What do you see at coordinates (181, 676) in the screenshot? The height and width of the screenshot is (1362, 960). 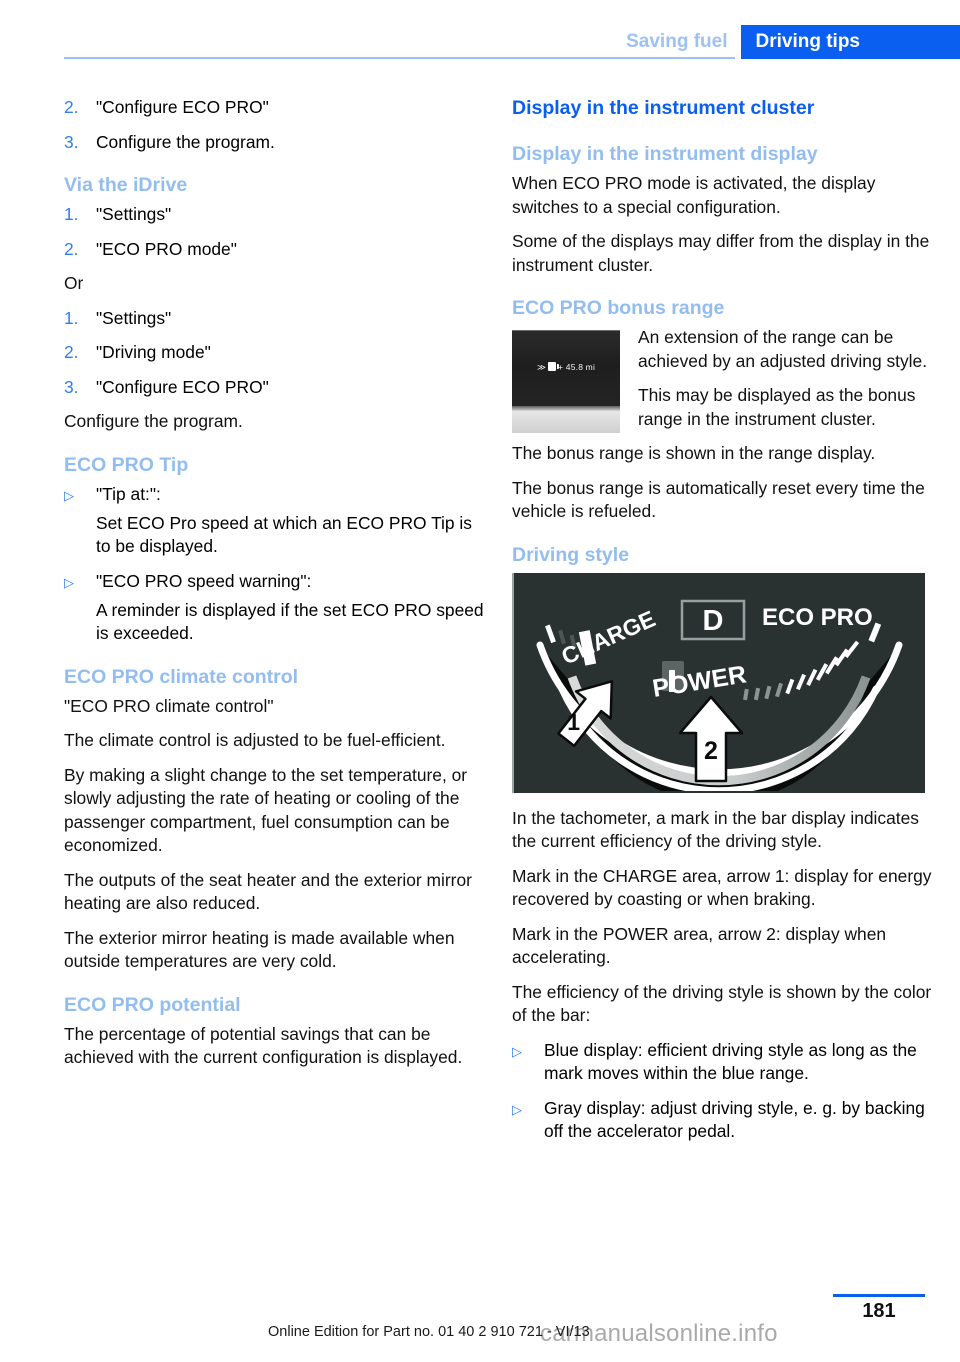 I see `heading-eco-pro-climate-control: ECO PRO climate control` at bounding box center [181, 676].